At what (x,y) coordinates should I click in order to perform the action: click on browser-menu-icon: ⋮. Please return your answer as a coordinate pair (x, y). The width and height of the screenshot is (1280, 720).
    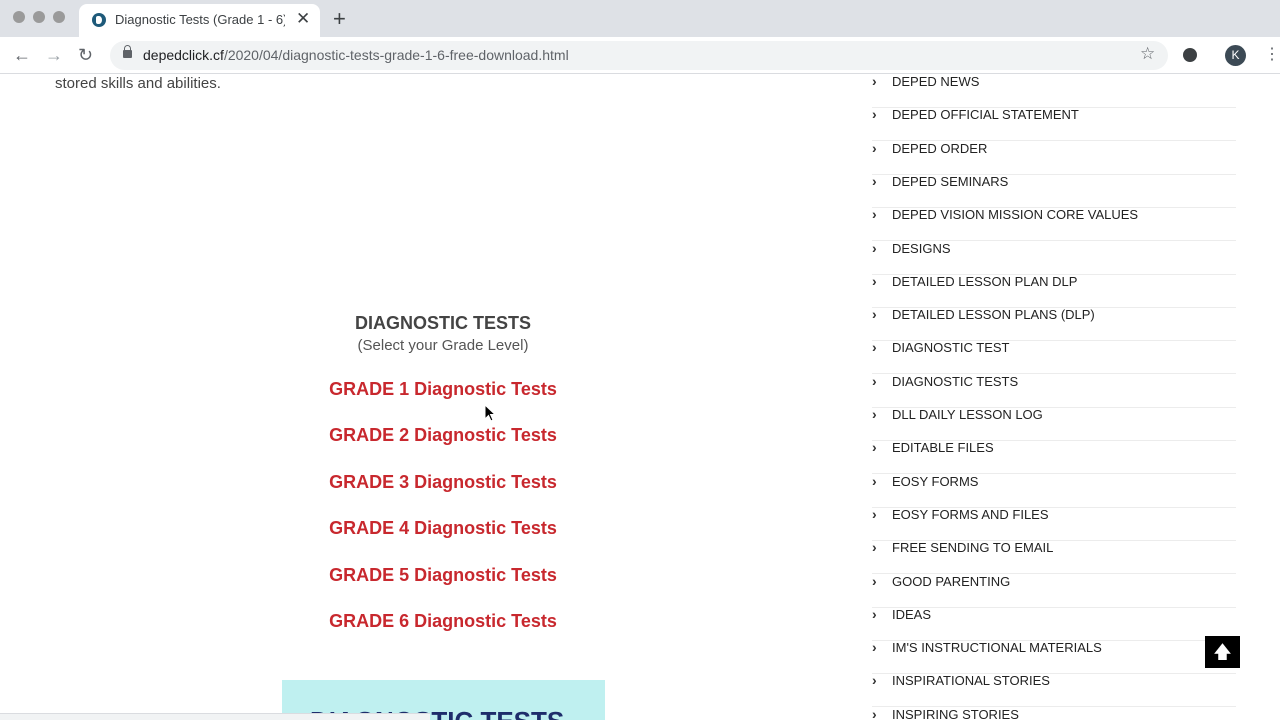
    Looking at the image, I should click on (1272, 55).